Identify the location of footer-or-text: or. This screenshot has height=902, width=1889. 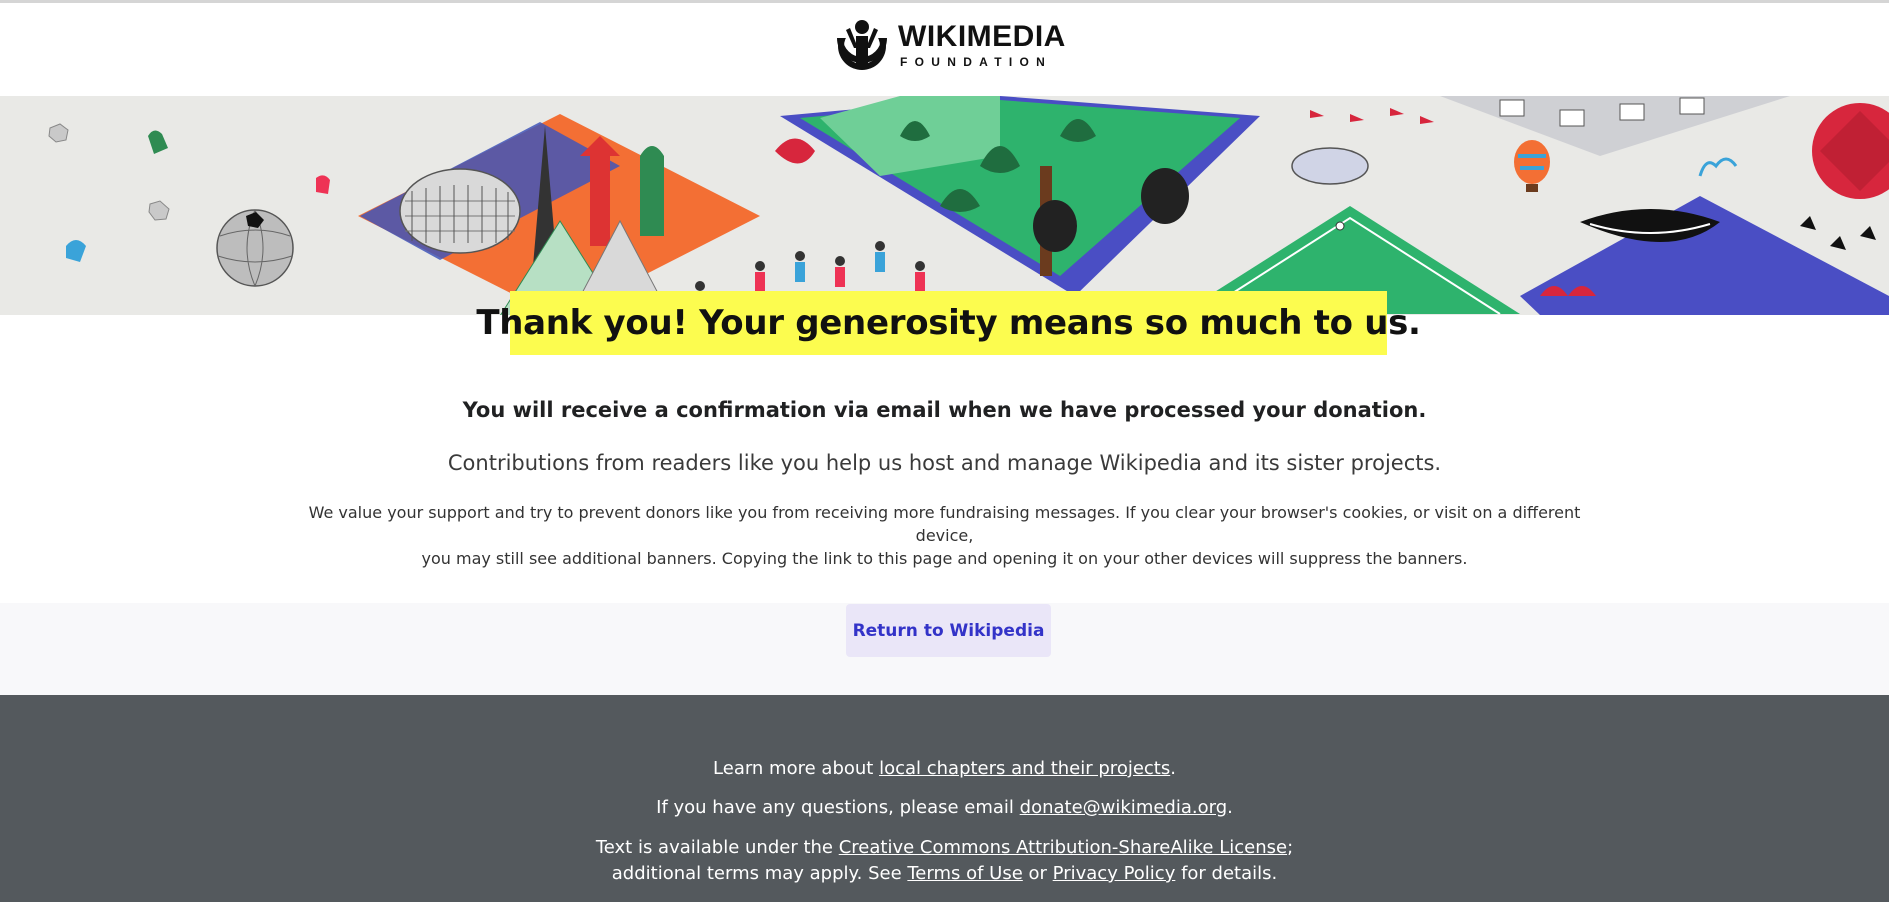
(1037, 873).